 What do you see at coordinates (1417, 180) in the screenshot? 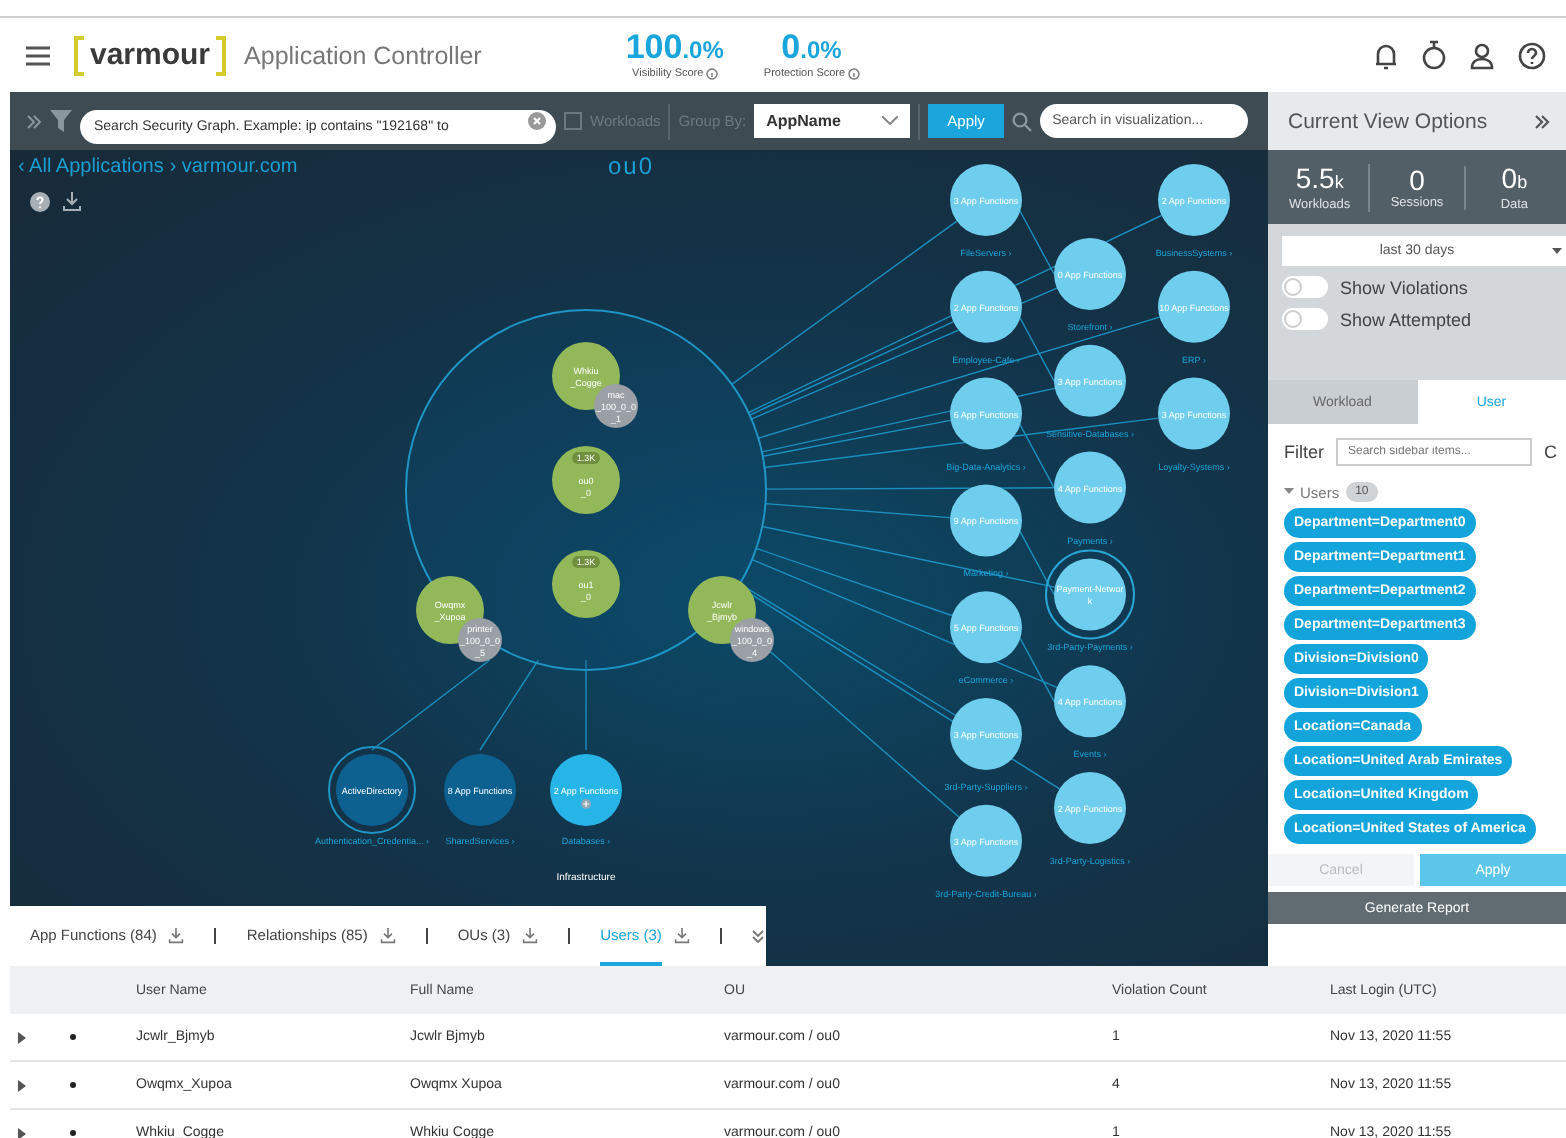
I see `stat-value: 0` at bounding box center [1417, 180].